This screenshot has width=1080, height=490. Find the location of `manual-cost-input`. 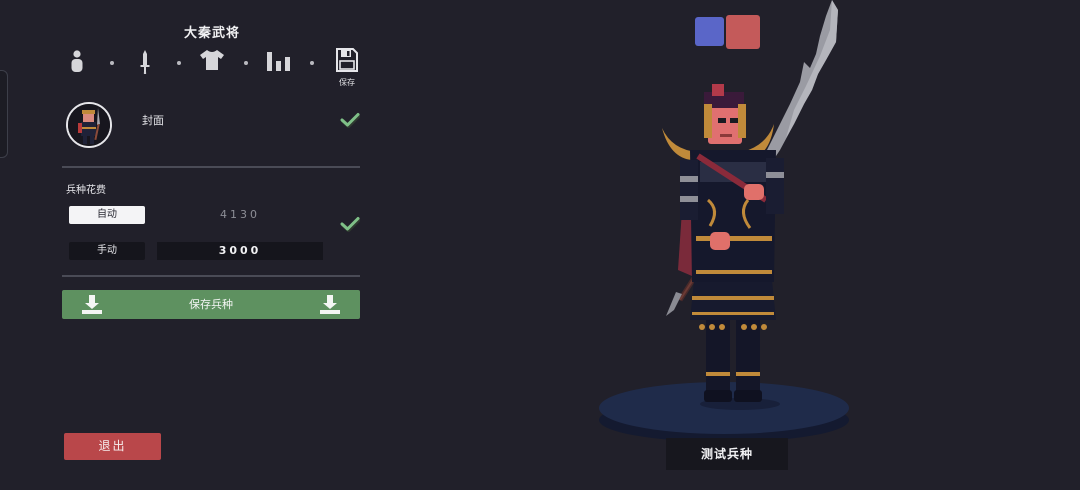

manual-cost-input is located at coordinates (240, 251).